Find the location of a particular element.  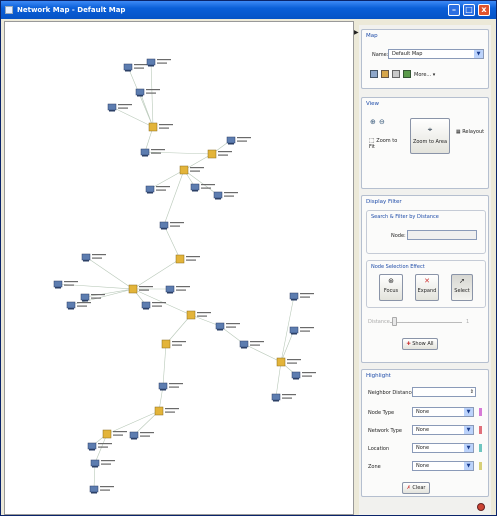

show-all-label: Show All is located at coordinates (423, 344).